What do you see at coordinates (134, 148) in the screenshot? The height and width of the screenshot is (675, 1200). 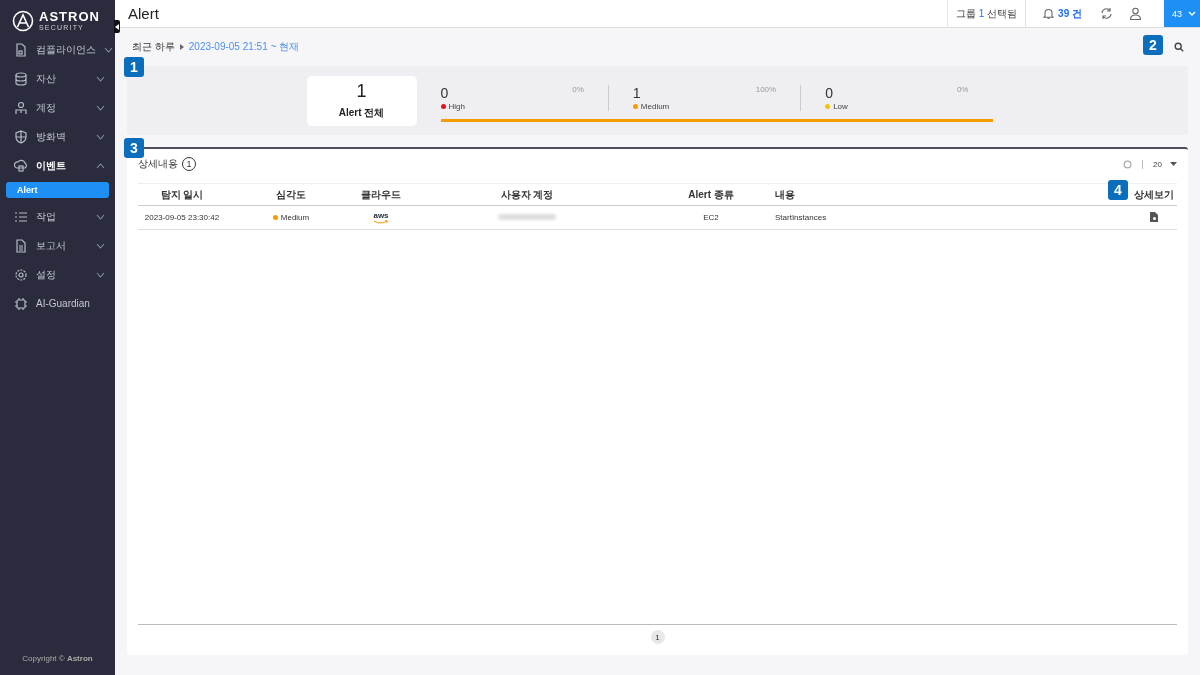 I see `annotation-marker: 3` at bounding box center [134, 148].